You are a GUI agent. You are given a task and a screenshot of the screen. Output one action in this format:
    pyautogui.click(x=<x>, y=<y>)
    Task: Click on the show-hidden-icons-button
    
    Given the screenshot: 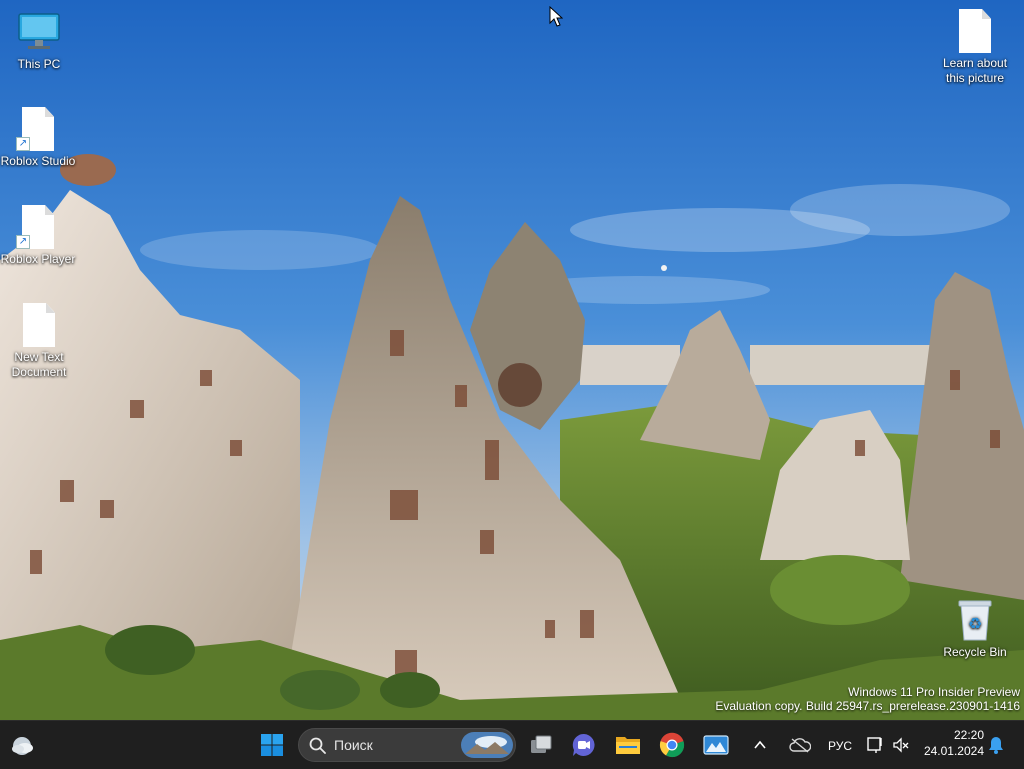 What is the action you would take?
    pyautogui.click(x=760, y=745)
    